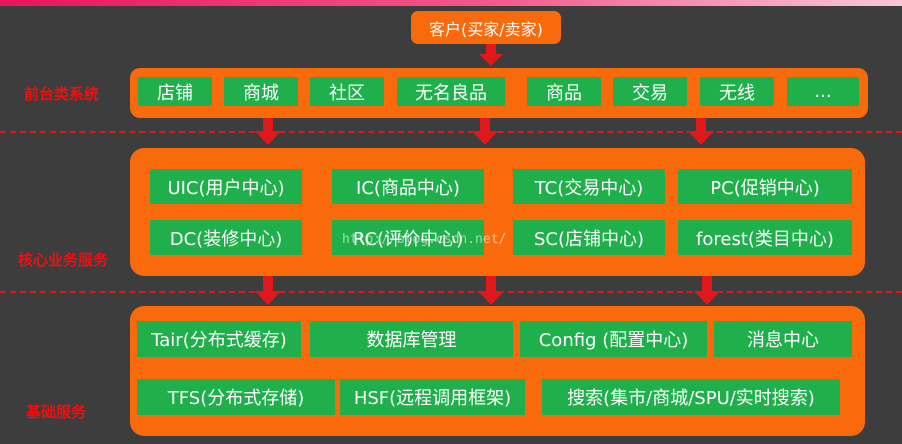 The image size is (902, 444). I want to click on divider-core-base, so click(451, 292).